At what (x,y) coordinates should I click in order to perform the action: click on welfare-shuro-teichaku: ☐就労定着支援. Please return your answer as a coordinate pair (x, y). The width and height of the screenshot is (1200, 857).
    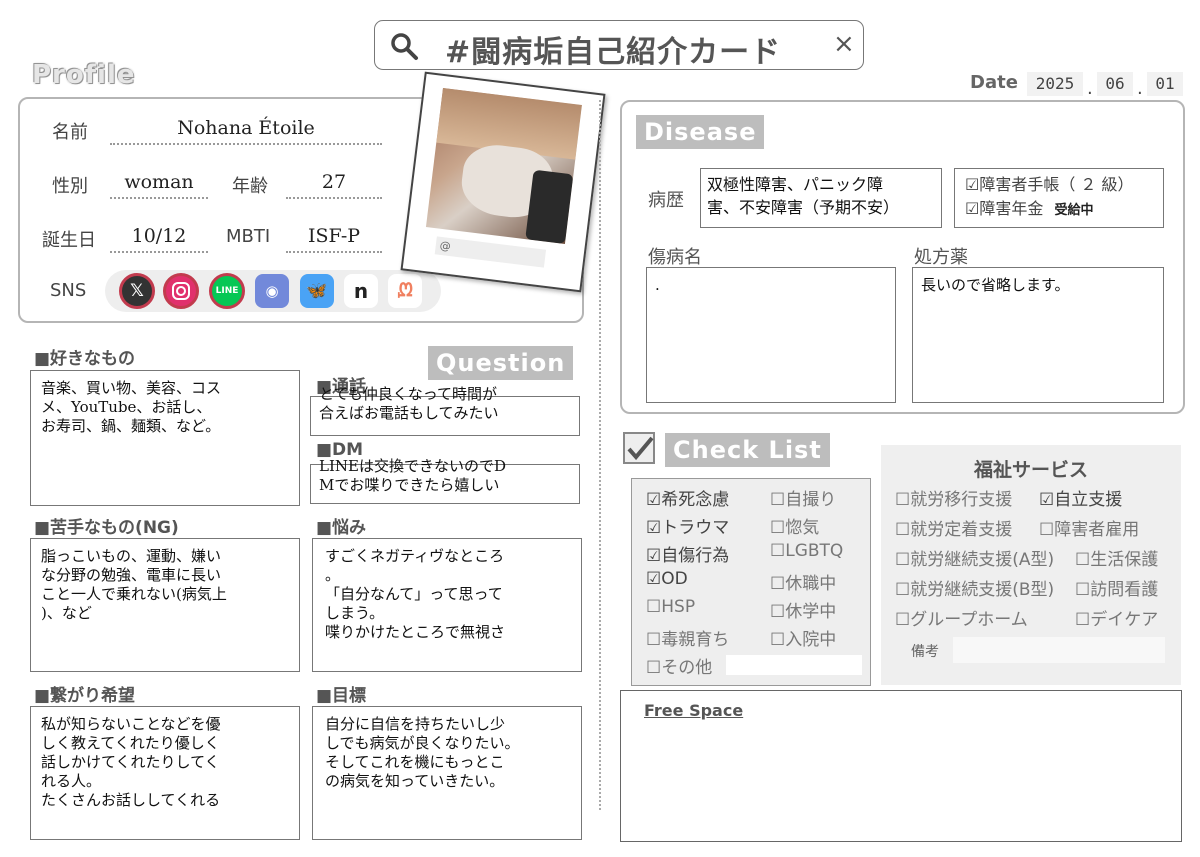
    Looking at the image, I should click on (953, 527).